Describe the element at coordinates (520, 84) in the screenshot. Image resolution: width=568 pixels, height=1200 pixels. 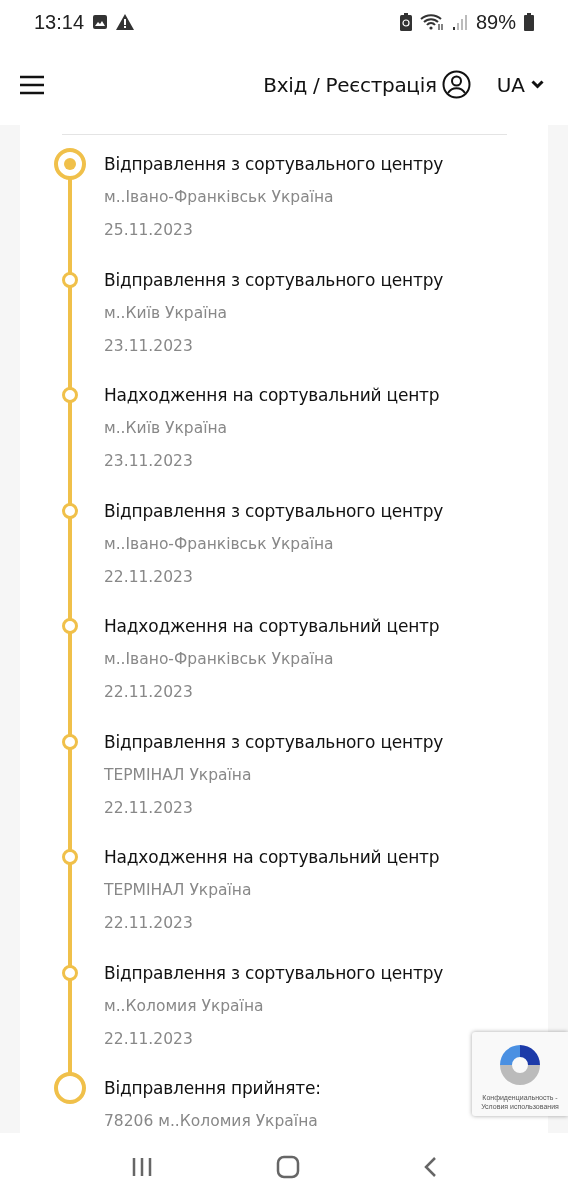
I see `language-selector: UA` at that location.